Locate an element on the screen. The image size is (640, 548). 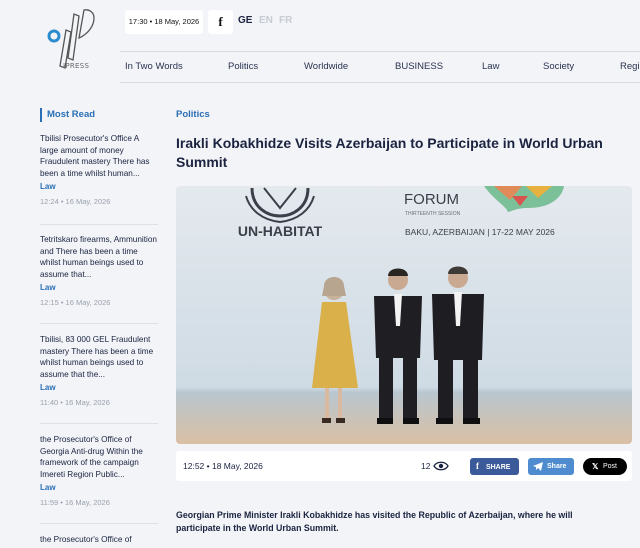
most-read-heading: Most Read is located at coordinates (67, 115).